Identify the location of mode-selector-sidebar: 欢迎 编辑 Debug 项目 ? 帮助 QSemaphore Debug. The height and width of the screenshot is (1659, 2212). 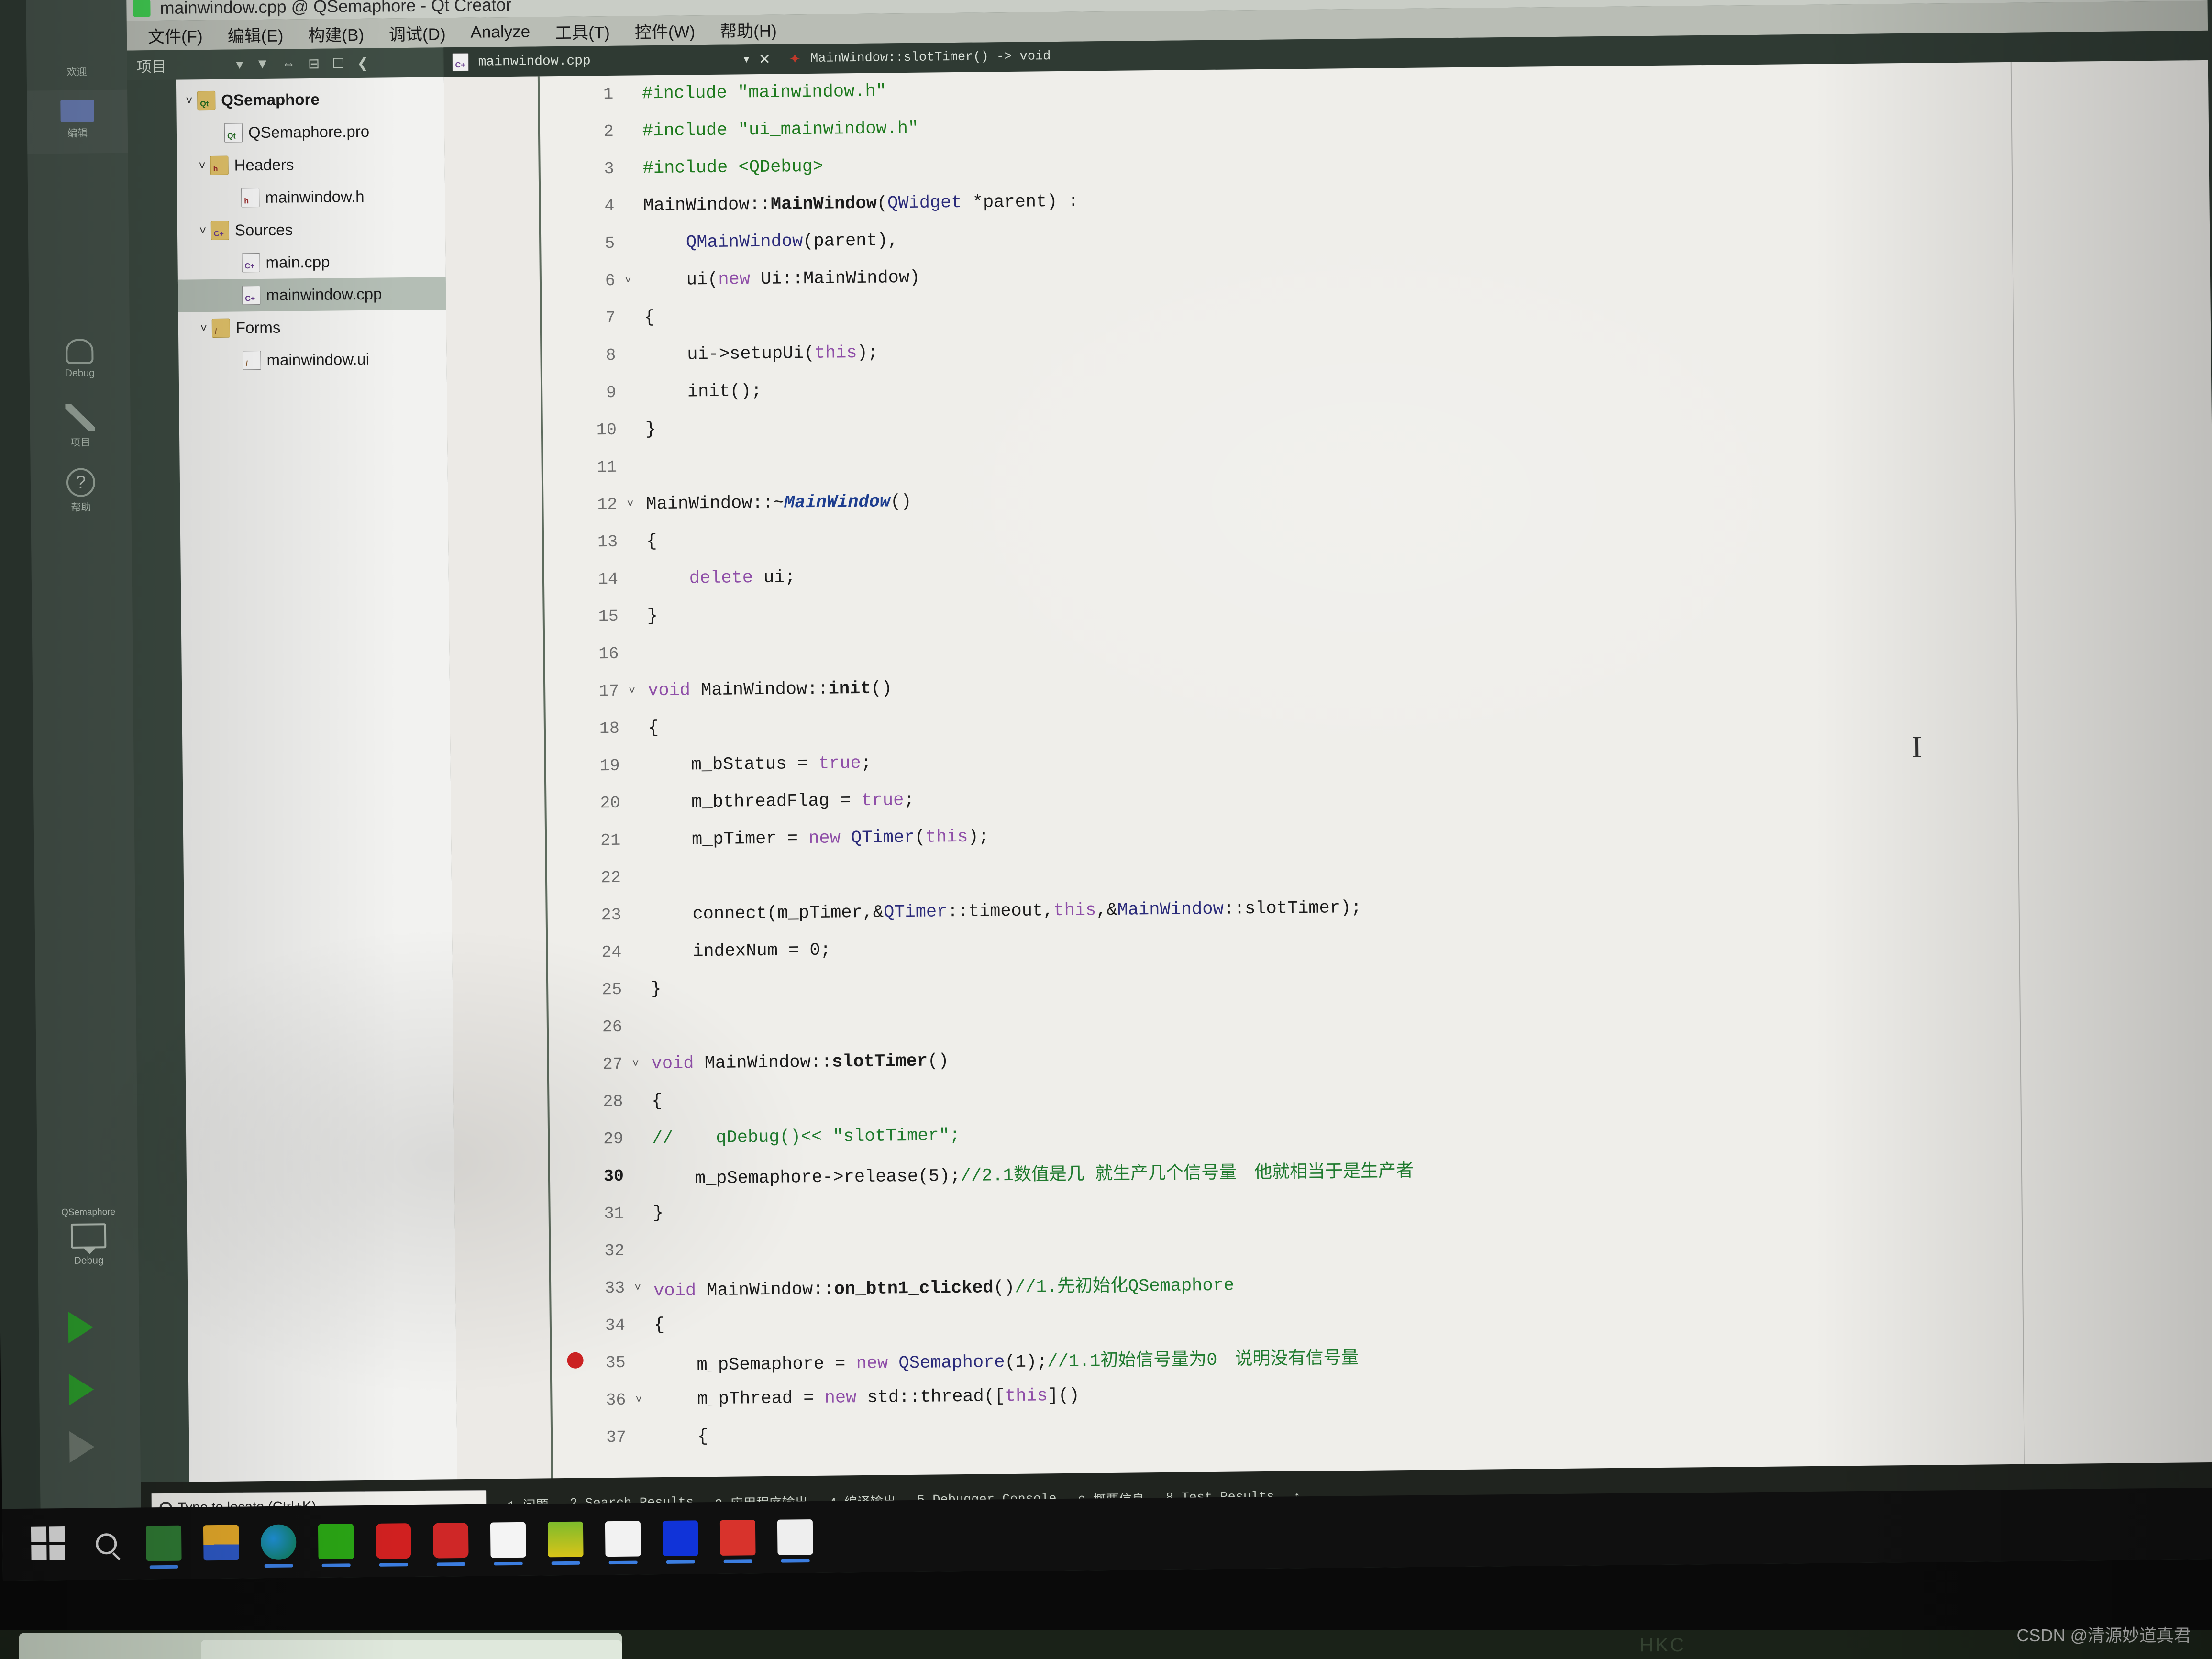
(84, 767).